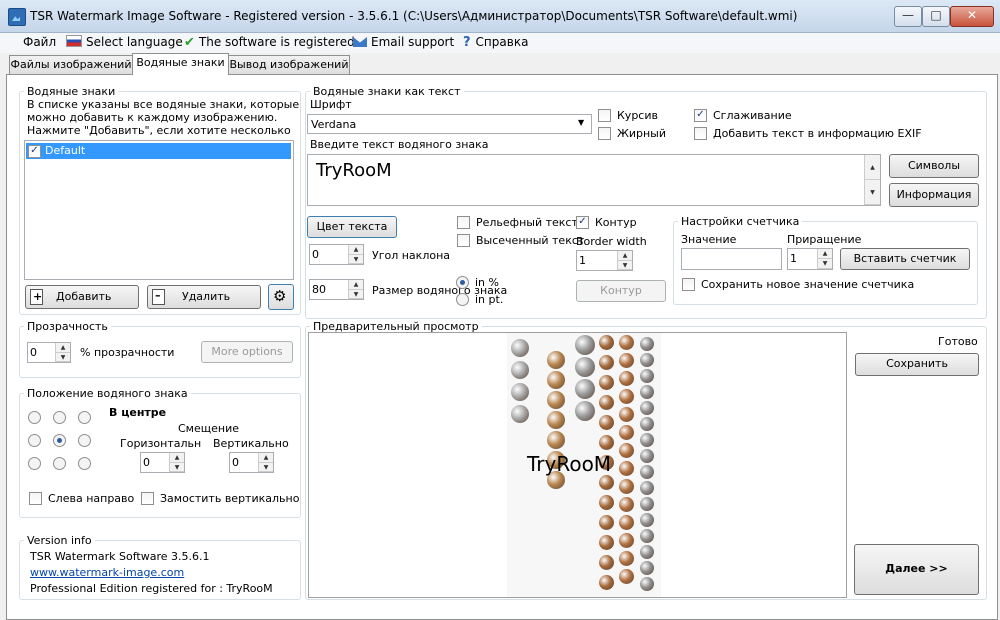 This screenshot has width=1000, height=620. Describe the element at coordinates (352, 227) in the screenshot. I see `text-color-button: Цвет текста` at that location.